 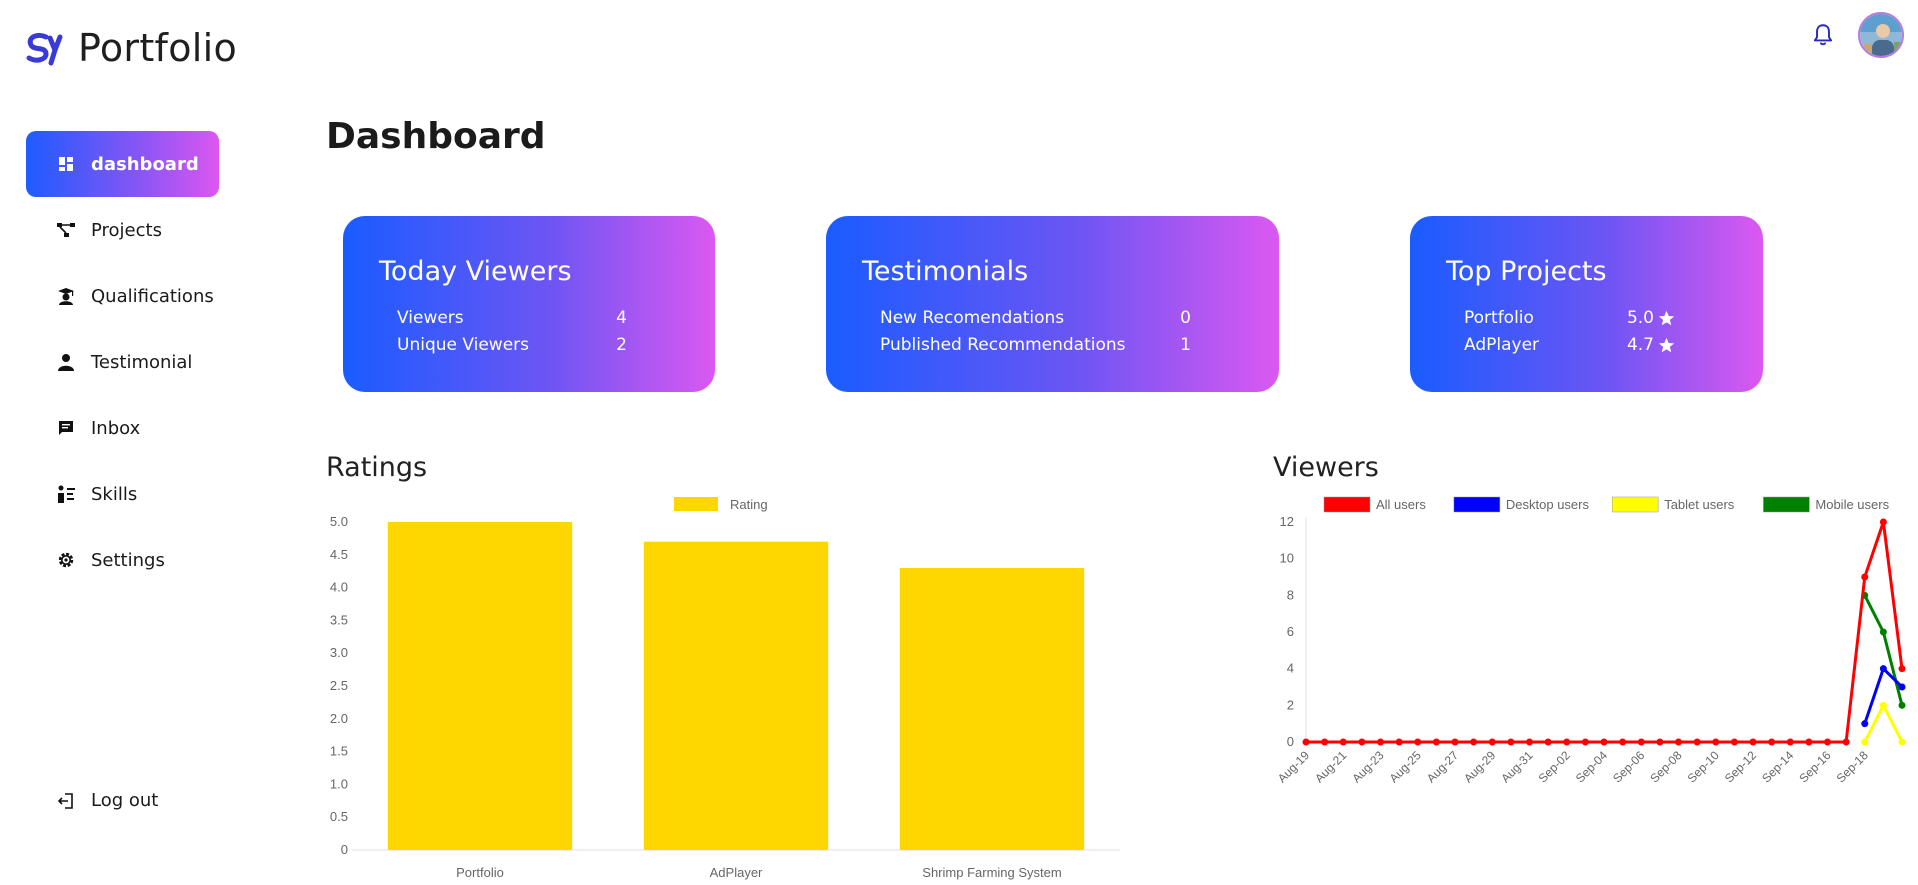 I want to click on brand: Portfolio, so click(x=130, y=48).